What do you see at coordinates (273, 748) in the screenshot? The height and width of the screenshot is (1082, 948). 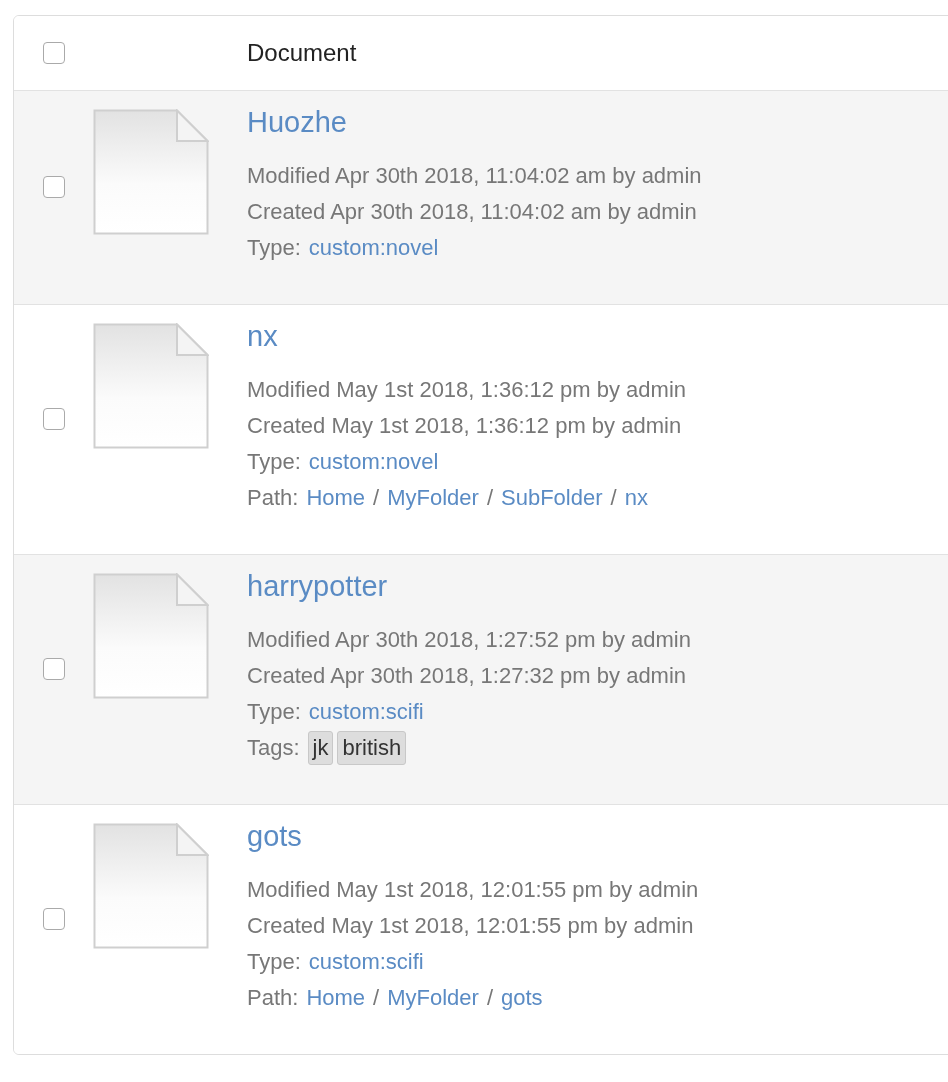 I see `tags-label: Tags:` at bounding box center [273, 748].